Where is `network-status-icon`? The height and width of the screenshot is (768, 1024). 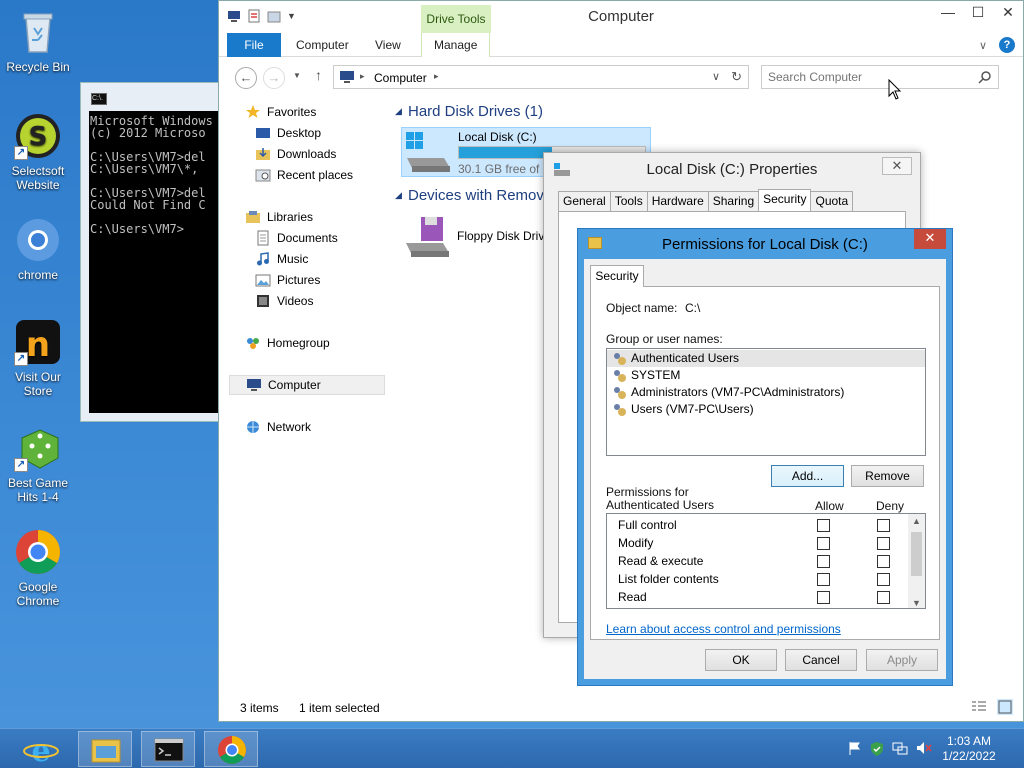 network-status-icon is located at coordinates (900, 749).